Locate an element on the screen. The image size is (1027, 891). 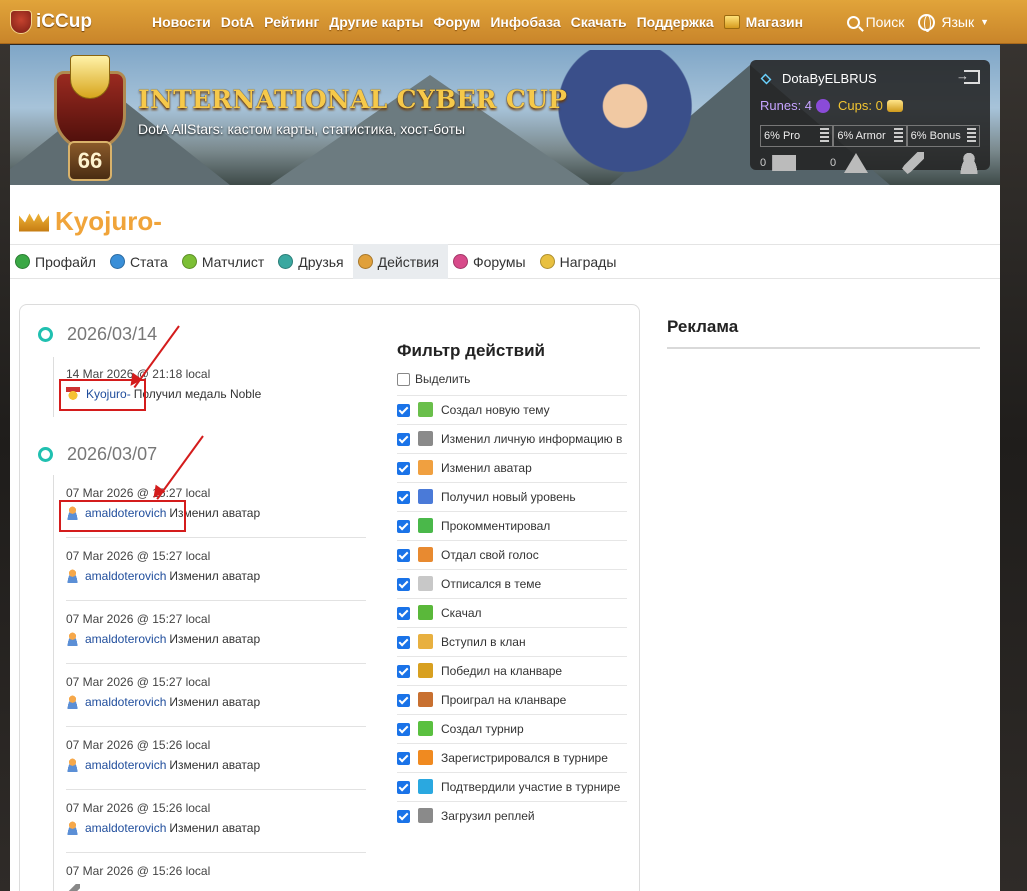
user-icon is located at coordinates (968, 163).